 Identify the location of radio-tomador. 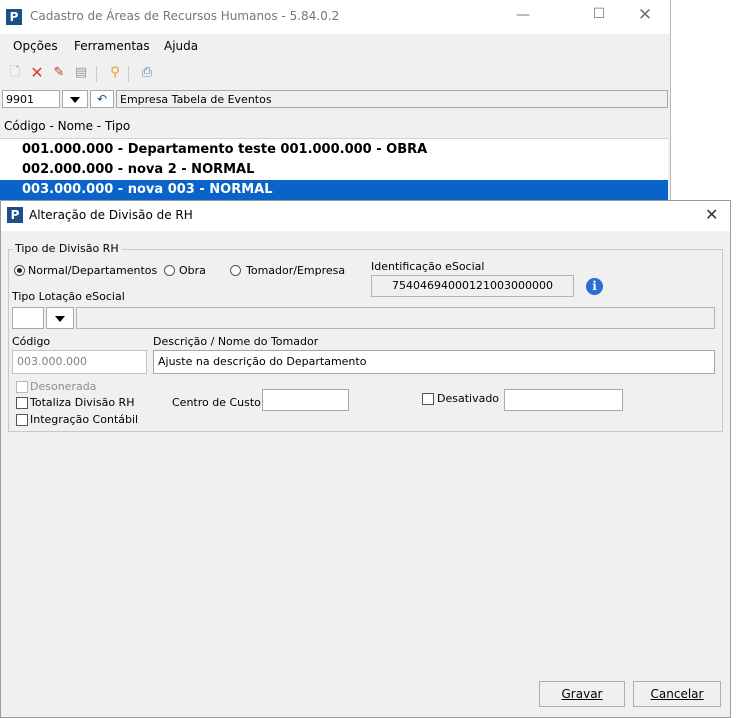
(235, 270).